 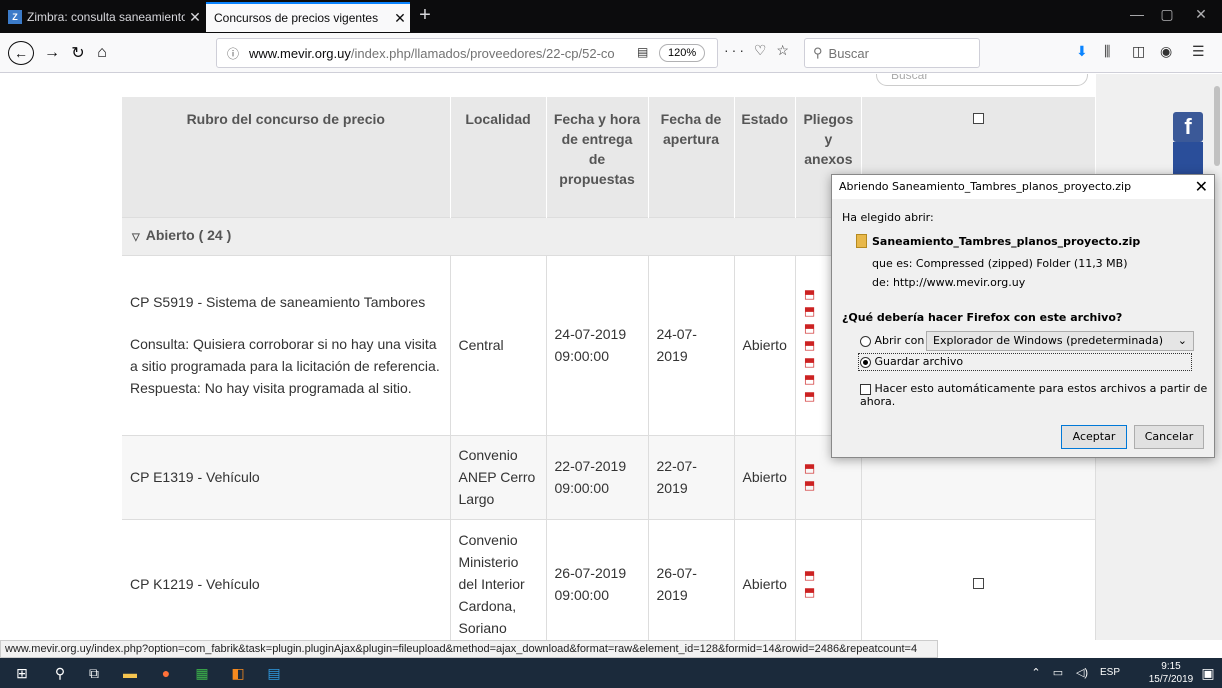 I want to click on dialog-filename: Saneamiento_Tambres_planos_proyecto.zip, so click(x=1006, y=241).